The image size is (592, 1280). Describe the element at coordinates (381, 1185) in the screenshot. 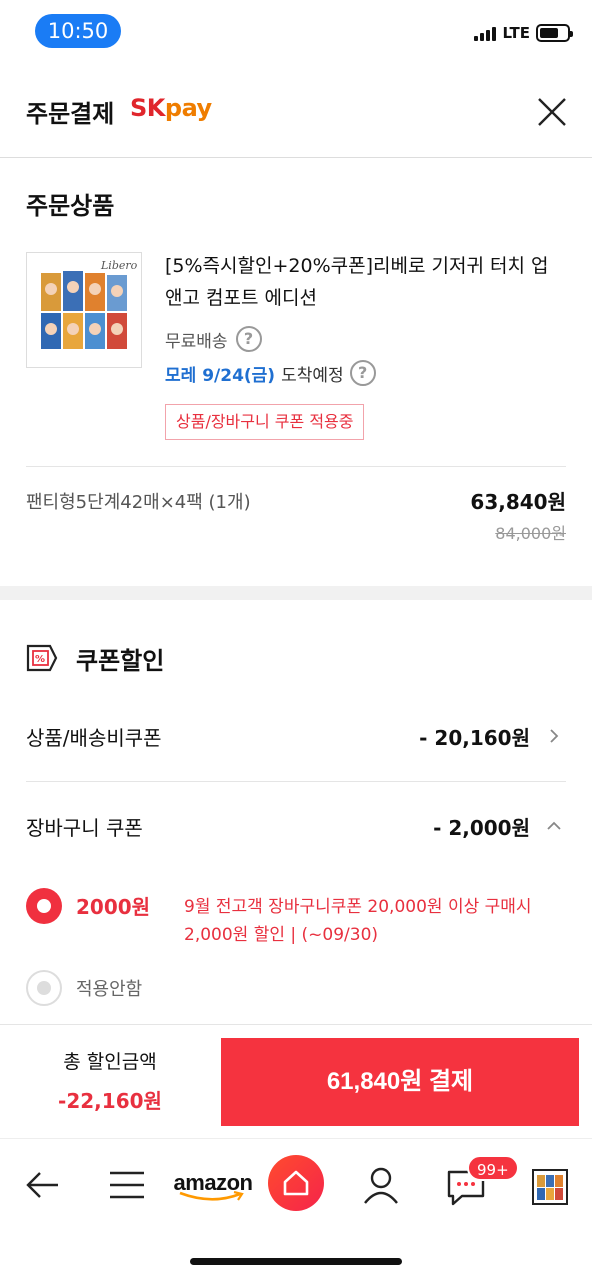

I see `my-page-icon` at that location.